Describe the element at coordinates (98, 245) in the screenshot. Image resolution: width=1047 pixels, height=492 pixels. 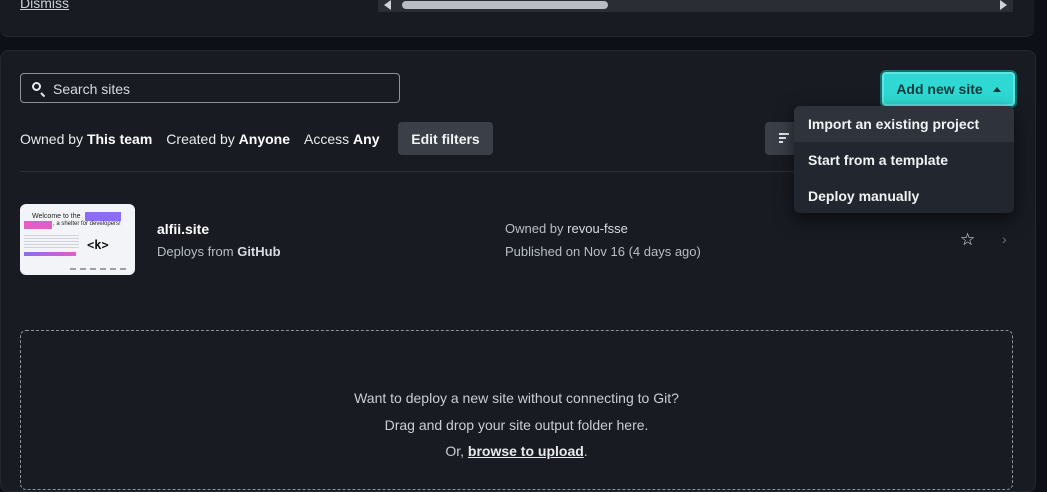
I see `thumbnail-logo: <k>` at that location.